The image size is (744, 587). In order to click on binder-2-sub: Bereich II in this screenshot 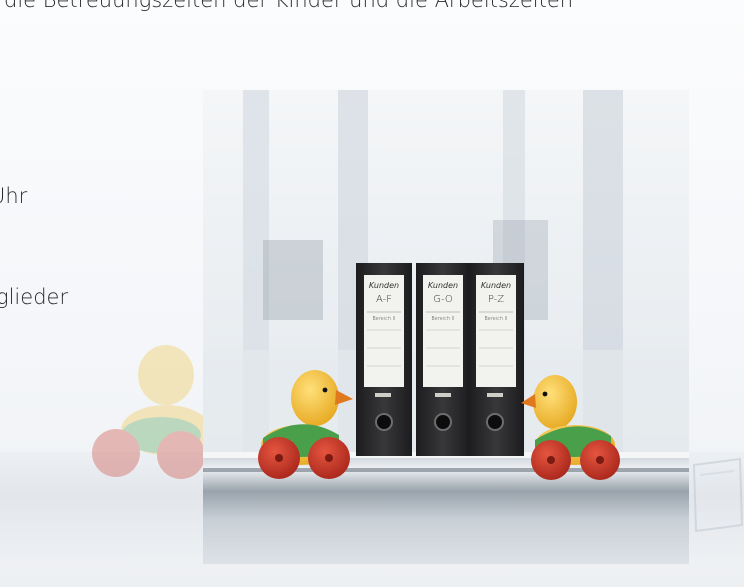, I will do `click(442, 319)`.